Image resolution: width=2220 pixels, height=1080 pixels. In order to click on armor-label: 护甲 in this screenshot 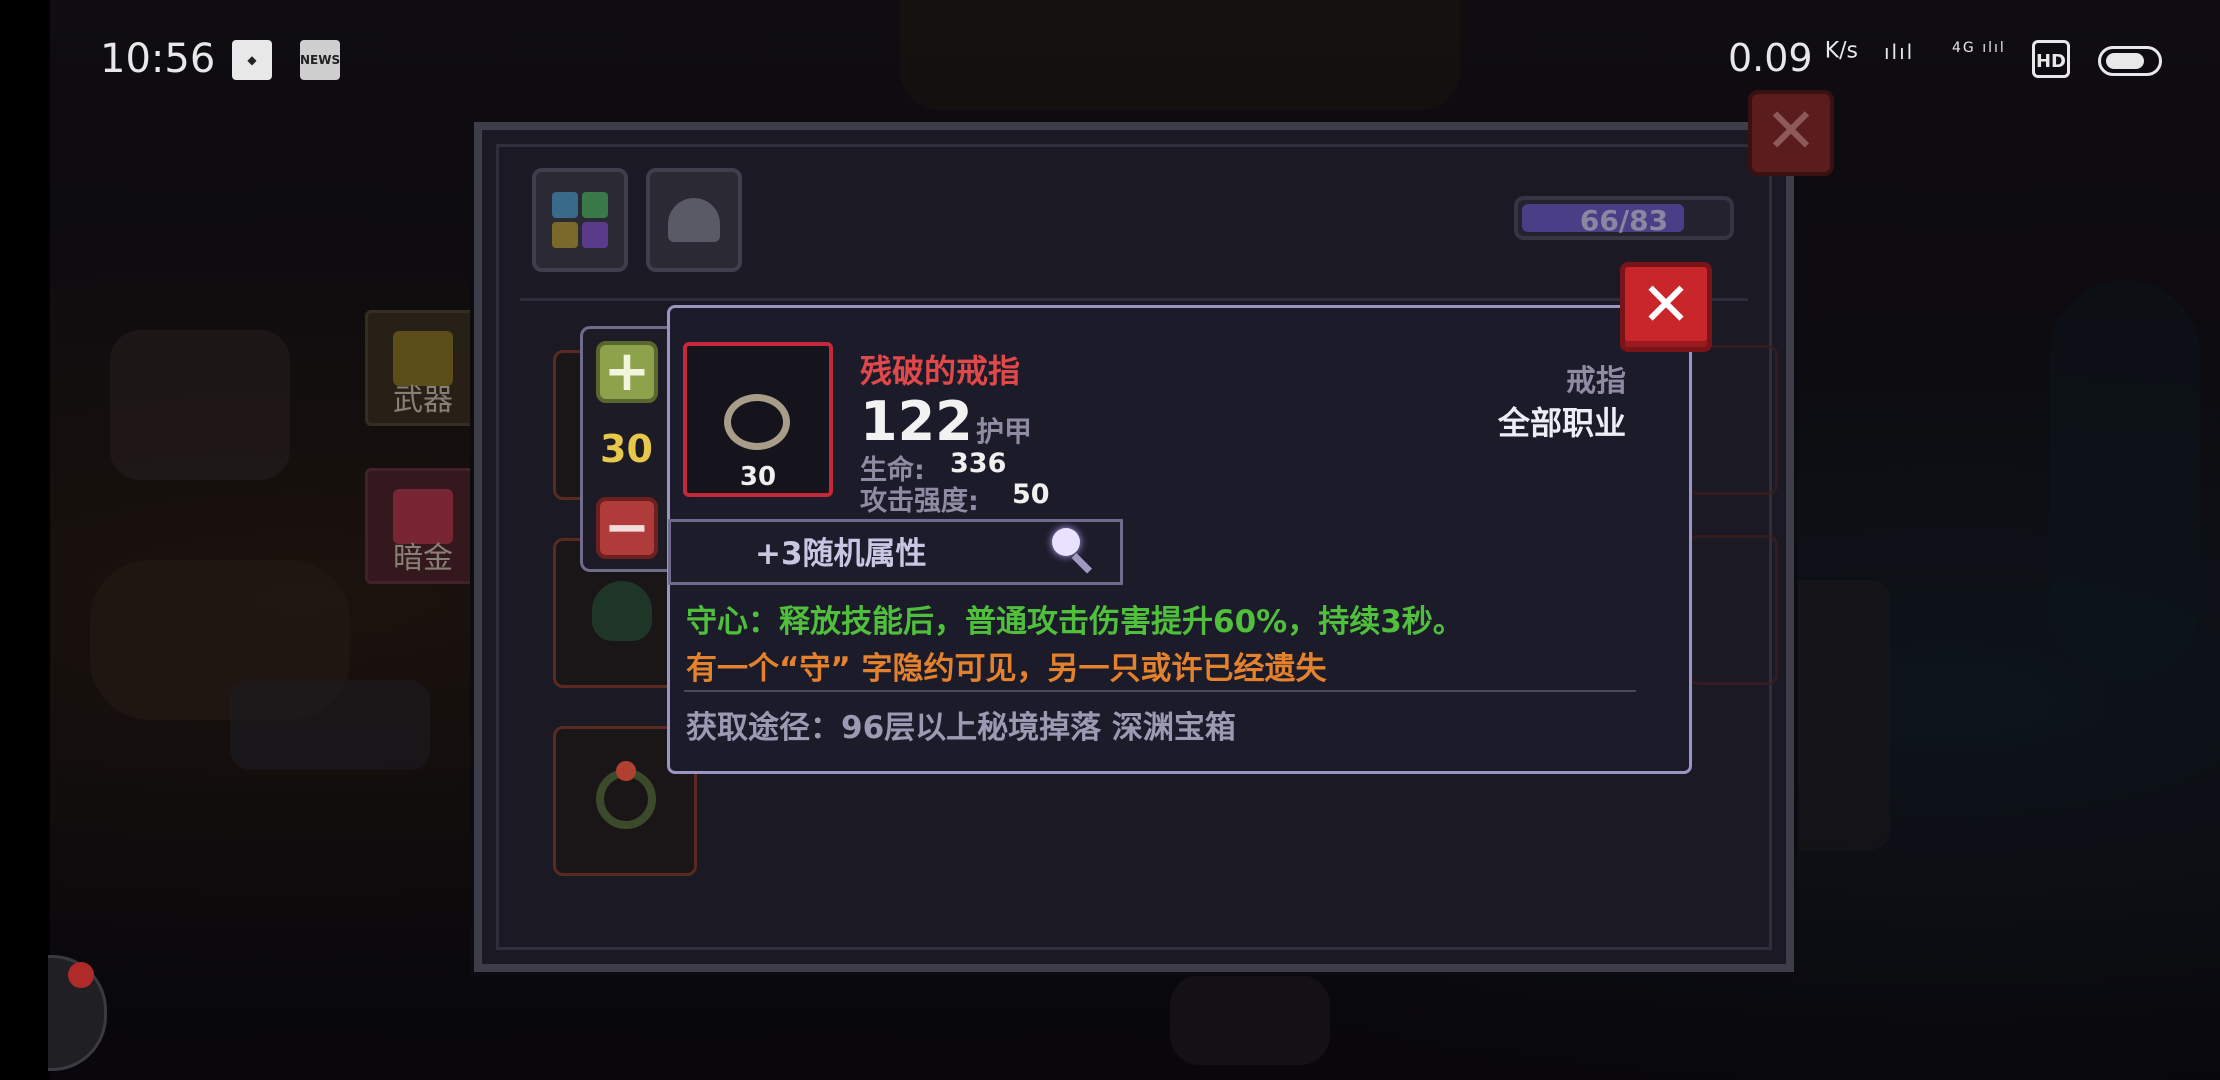, I will do `click(1004, 431)`.